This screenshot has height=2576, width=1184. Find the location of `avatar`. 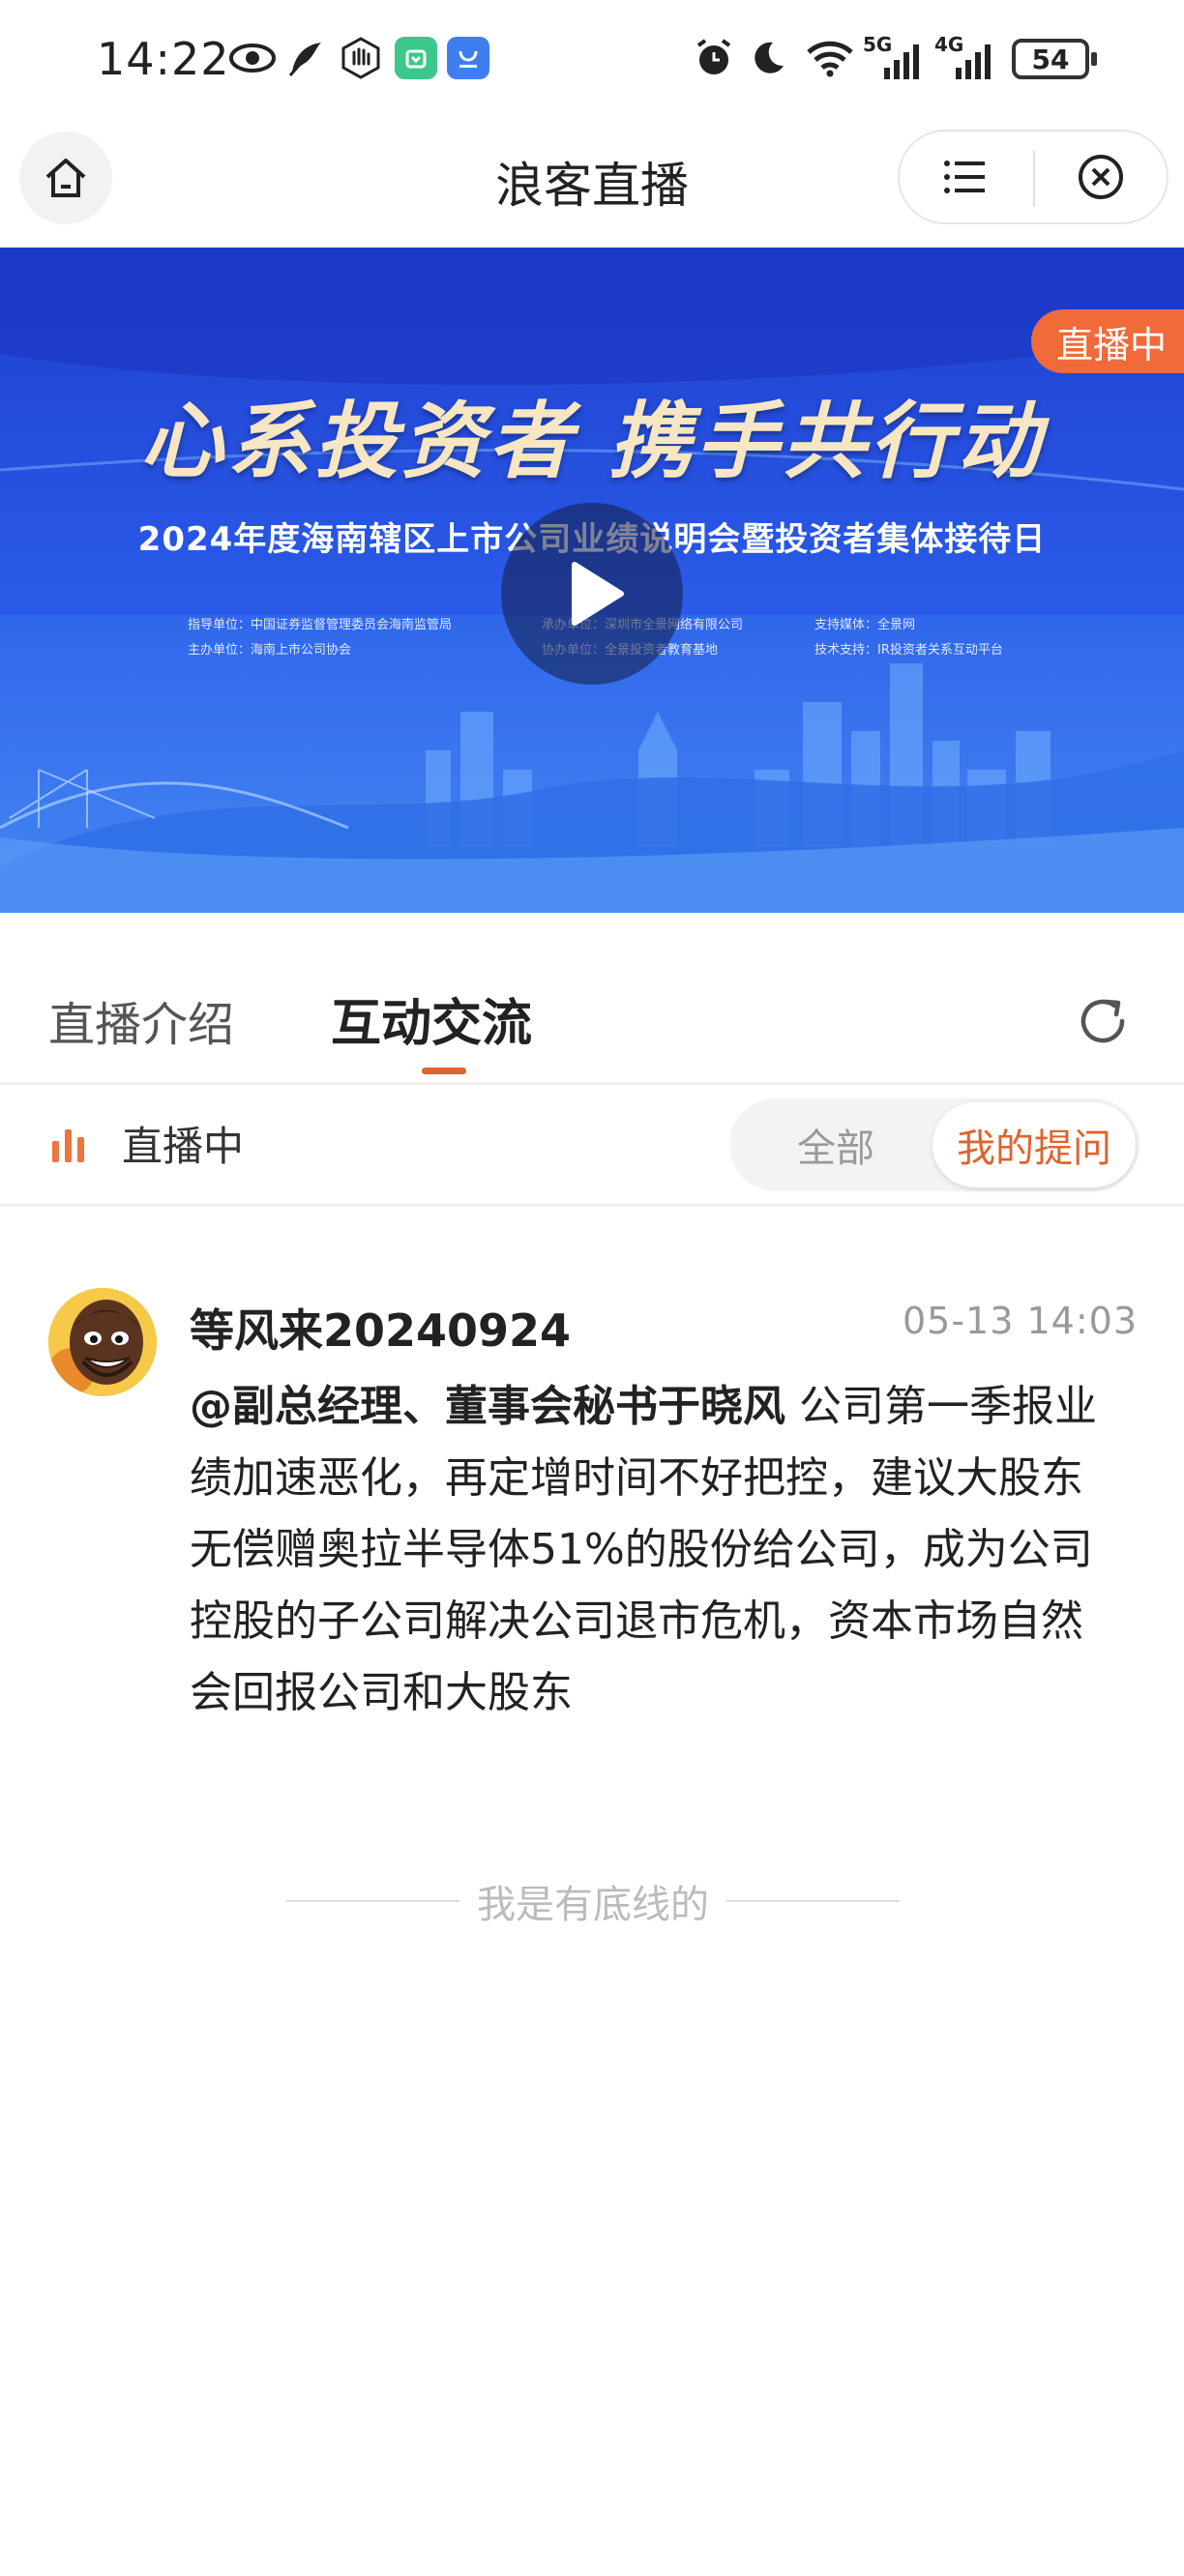

avatar is located at coordinates (102, 1342).